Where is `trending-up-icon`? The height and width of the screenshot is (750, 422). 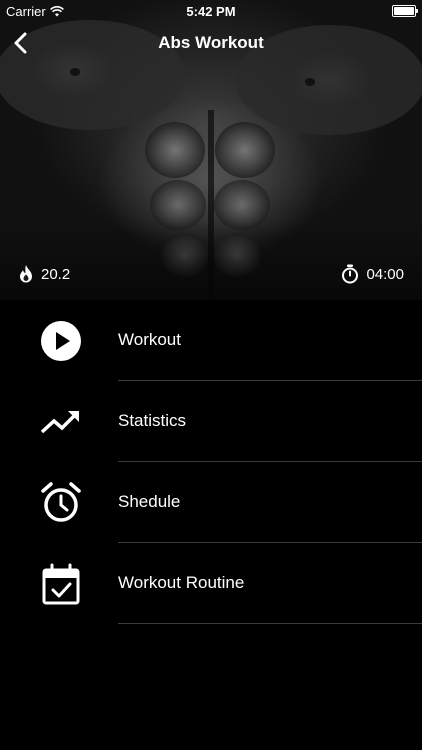 trending-up-icon is located at coordinates (59, 422).